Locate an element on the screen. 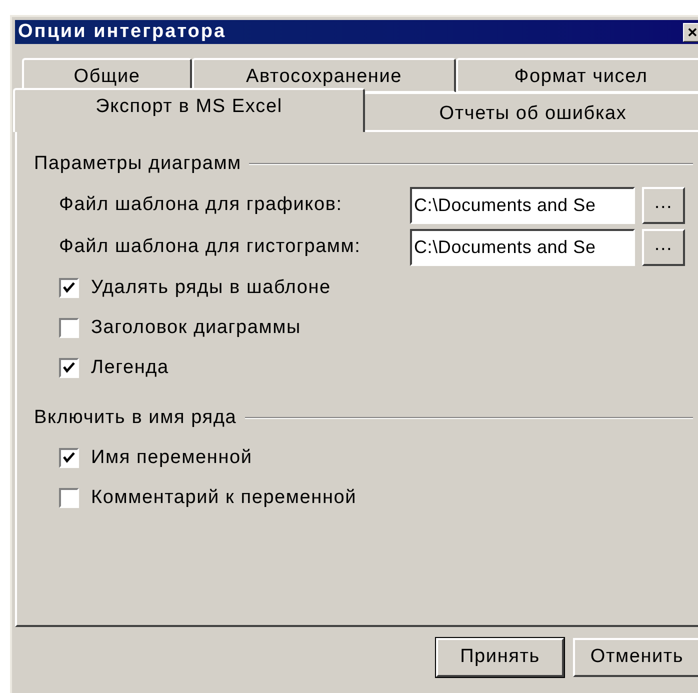 This screenshot has width=698, height=693. dialog-button: Отменить is located at coordinates (635, 657).